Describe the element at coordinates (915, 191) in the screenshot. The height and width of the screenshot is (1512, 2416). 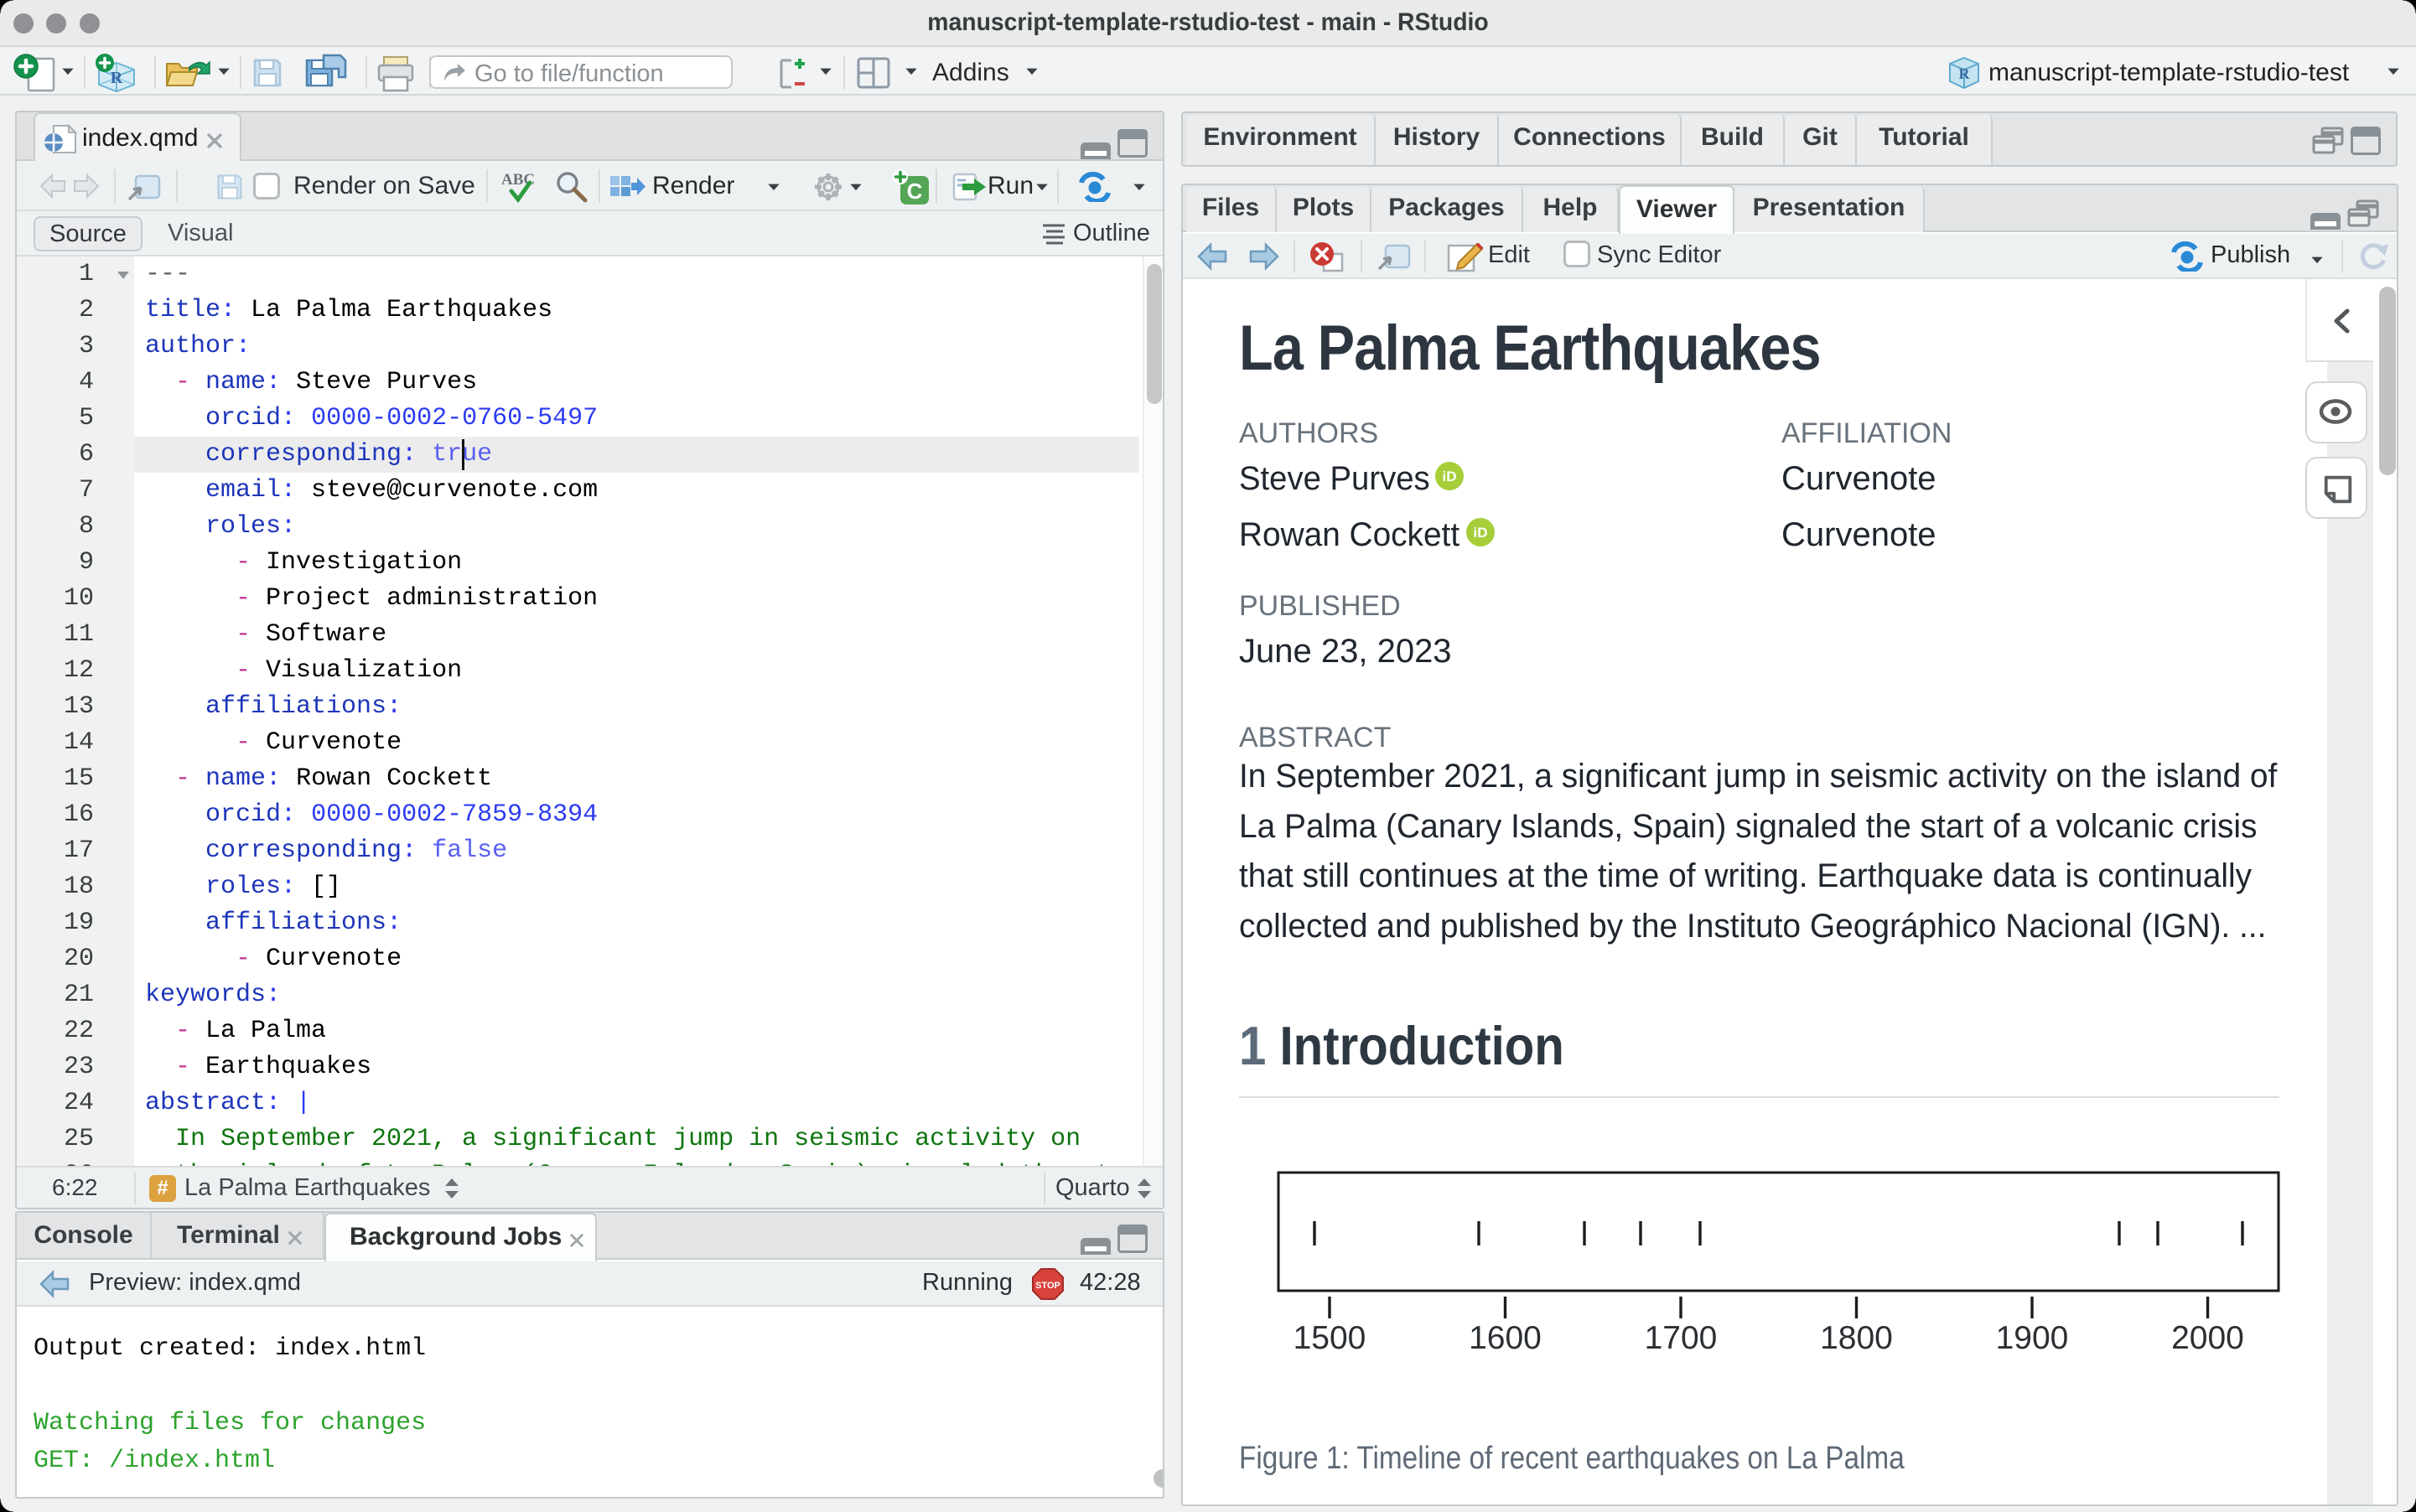
I see `svg-text: C` at that location.